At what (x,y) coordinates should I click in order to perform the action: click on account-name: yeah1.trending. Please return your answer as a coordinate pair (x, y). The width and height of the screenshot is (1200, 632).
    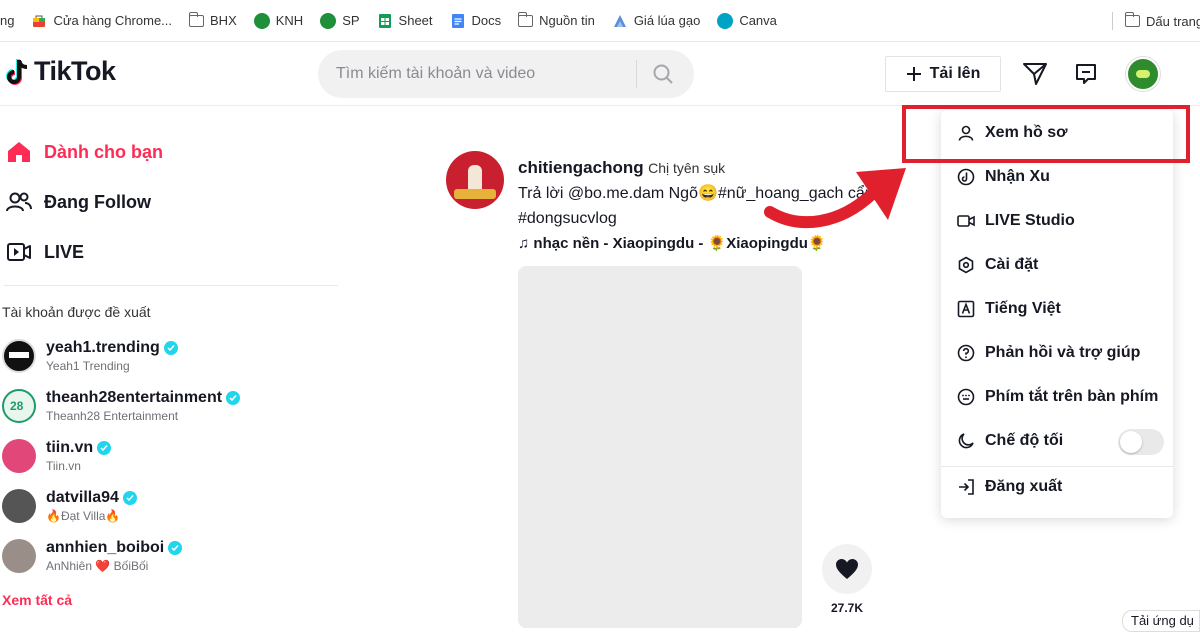
    Looking at the image, I should click on (103, 347).